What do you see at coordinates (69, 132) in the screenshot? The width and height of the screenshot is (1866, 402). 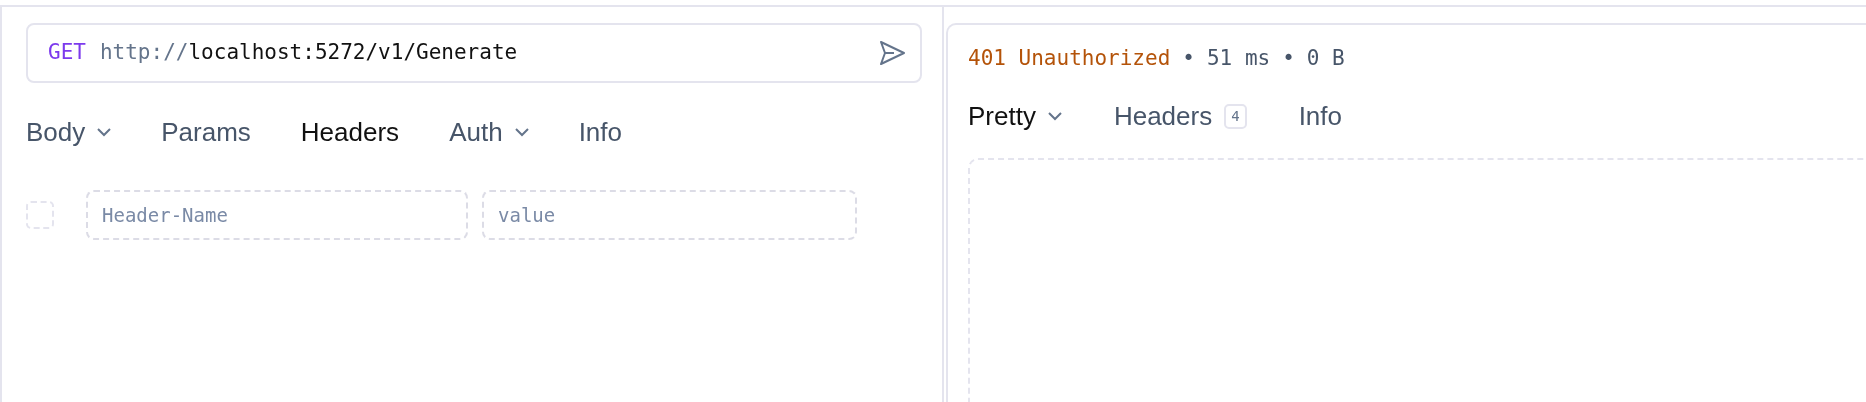 I see `tab: Body` at bounding box center [69, 132].